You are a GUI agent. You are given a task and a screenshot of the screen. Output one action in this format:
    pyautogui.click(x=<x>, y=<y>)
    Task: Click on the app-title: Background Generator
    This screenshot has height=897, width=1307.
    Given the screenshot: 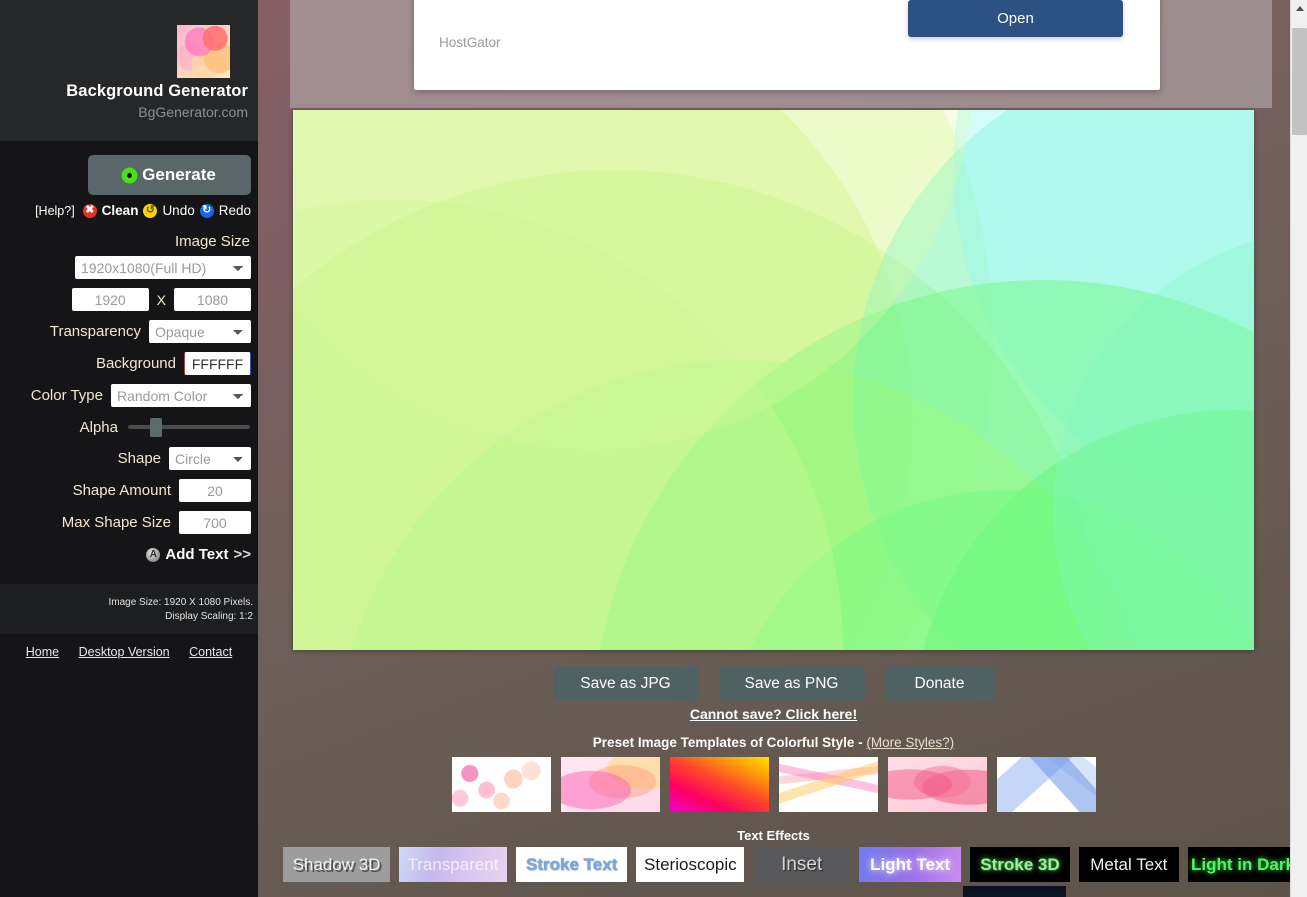 What is the action you would take?
    pyautogui.click(x=157, y=91)
    